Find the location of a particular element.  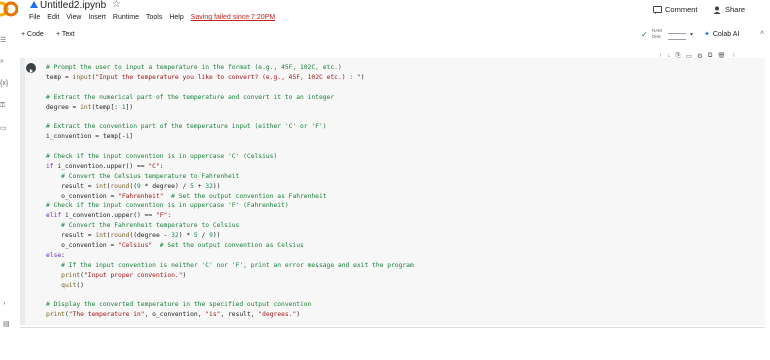

colab-ai-button: ✦ Colab AI is located at coordinates (721, 34).